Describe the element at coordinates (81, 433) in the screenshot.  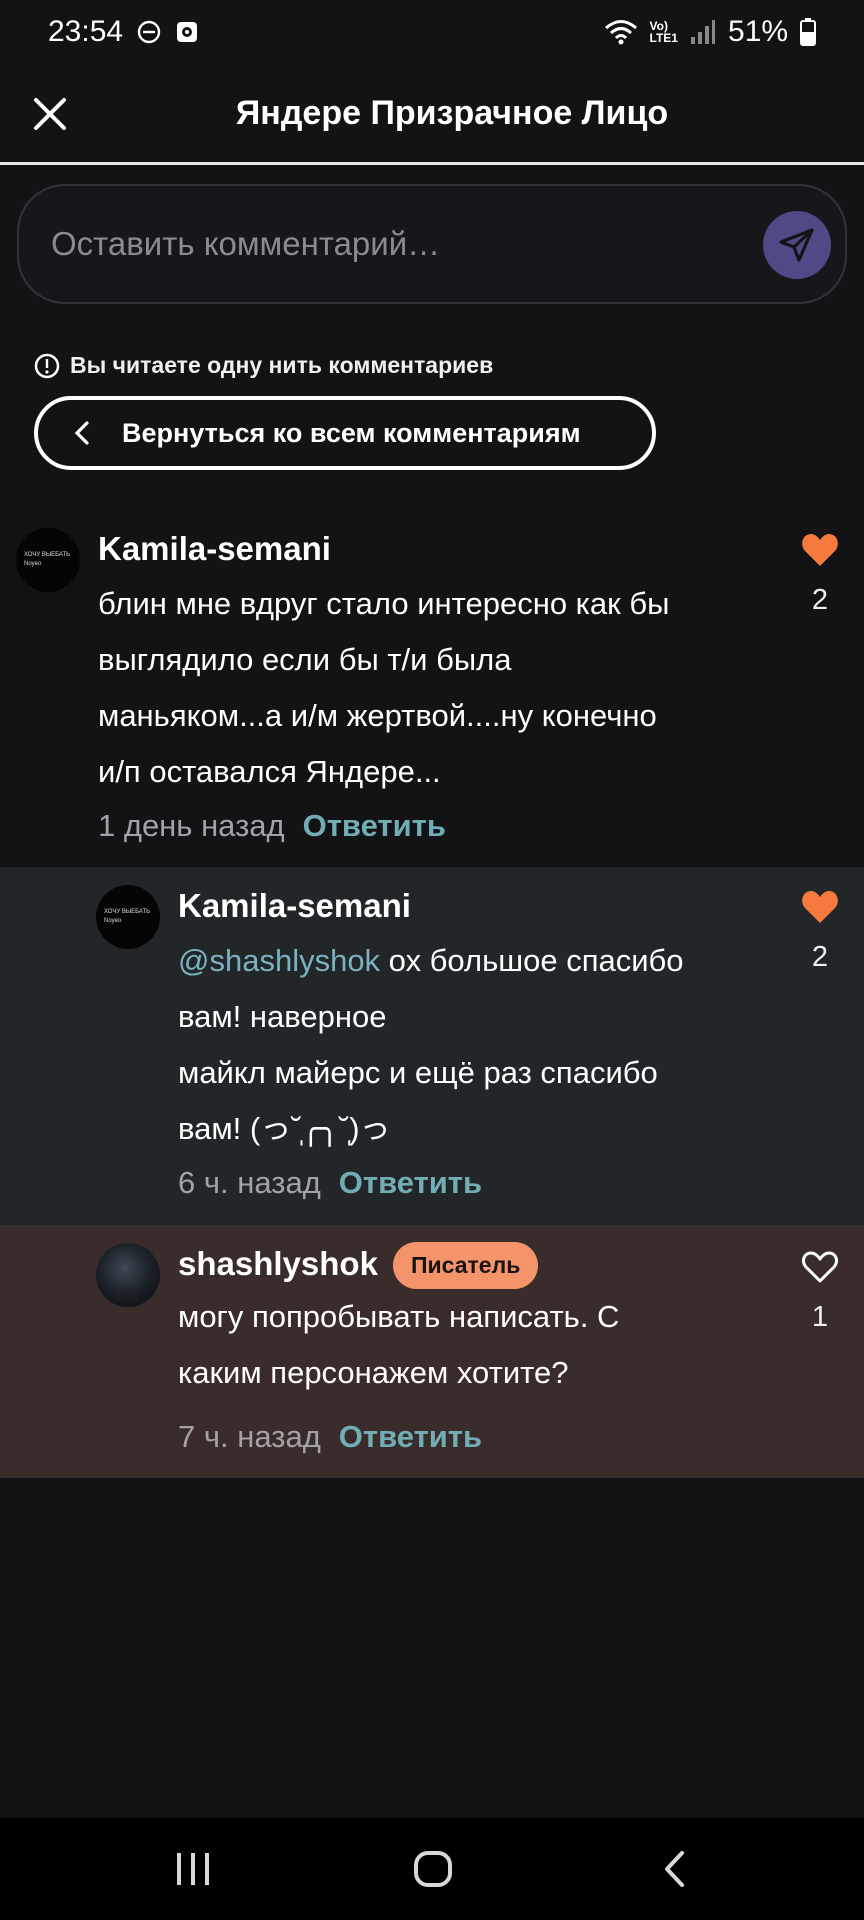
I see `chevron-left-icon` at that location.